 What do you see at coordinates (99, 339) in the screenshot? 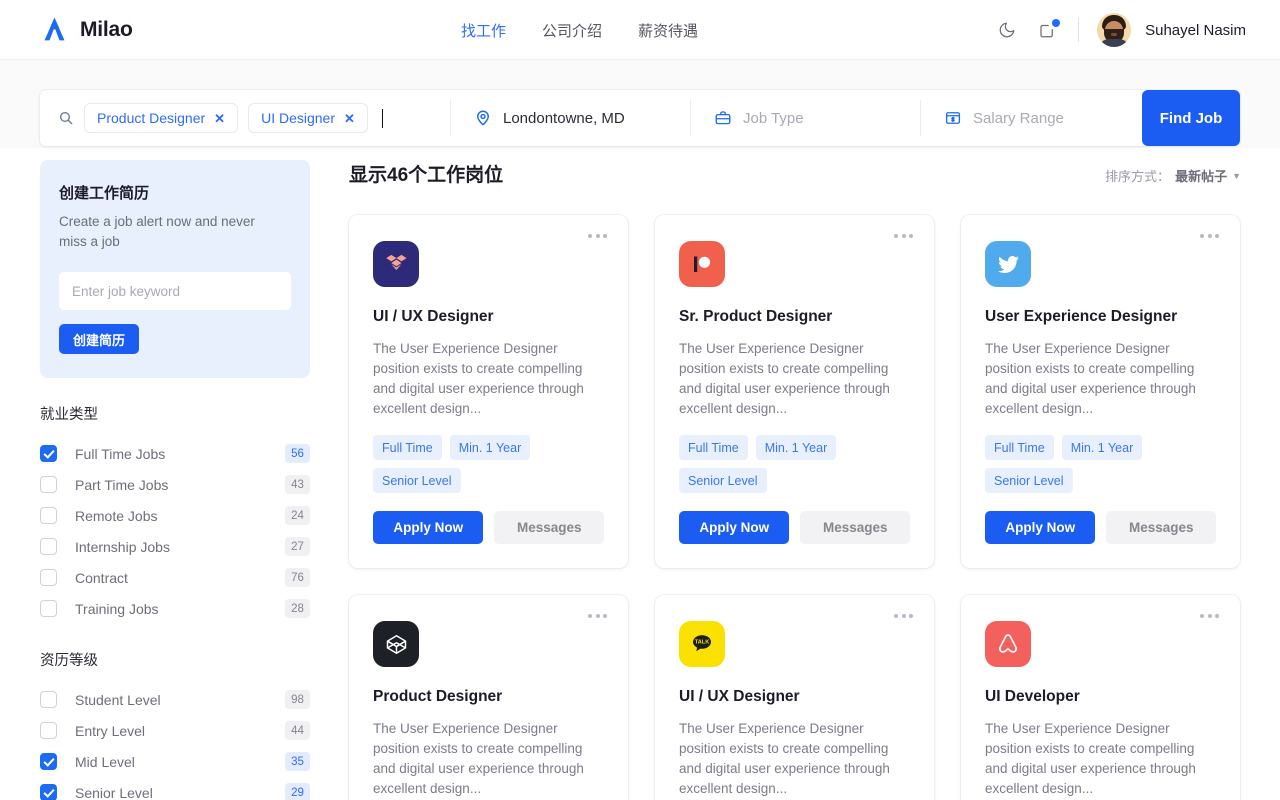
I see `create-alert-button: 创建简历` at bounding box center [99, 339].